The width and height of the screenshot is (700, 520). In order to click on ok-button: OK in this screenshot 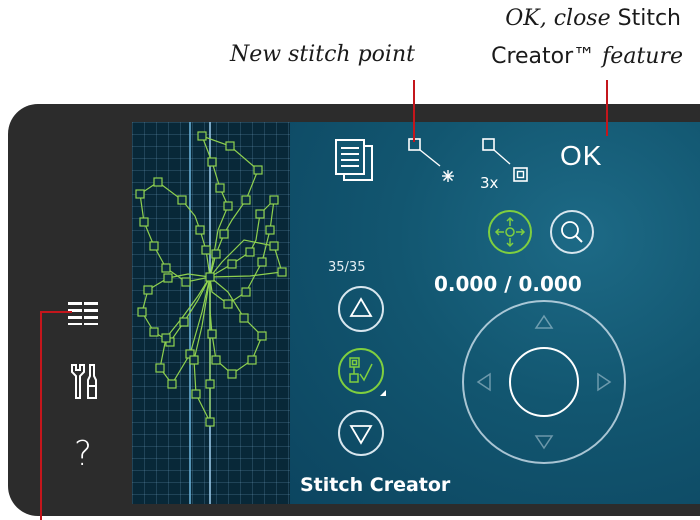, I will do `click(581, 156)`.